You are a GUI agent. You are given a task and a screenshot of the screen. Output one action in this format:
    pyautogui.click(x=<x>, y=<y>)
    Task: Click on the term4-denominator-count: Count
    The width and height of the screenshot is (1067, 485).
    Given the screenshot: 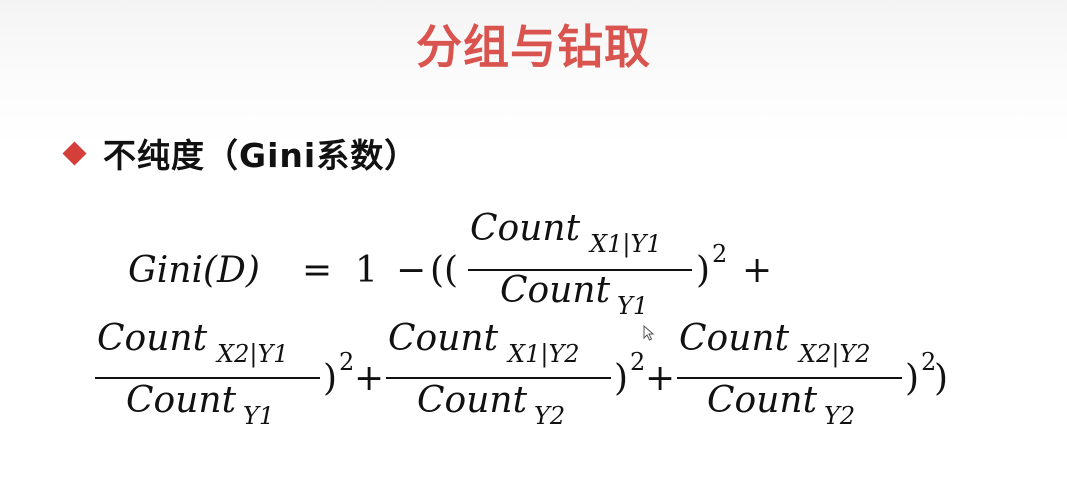 What is the action you would take?
    pyautogui.click(x=762, y=400)
    